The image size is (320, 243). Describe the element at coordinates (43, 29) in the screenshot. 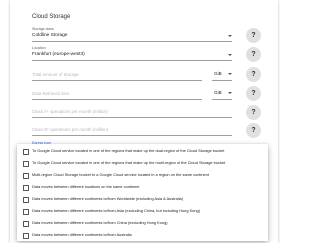

I see `storage-class-label: Storage class` at that location.